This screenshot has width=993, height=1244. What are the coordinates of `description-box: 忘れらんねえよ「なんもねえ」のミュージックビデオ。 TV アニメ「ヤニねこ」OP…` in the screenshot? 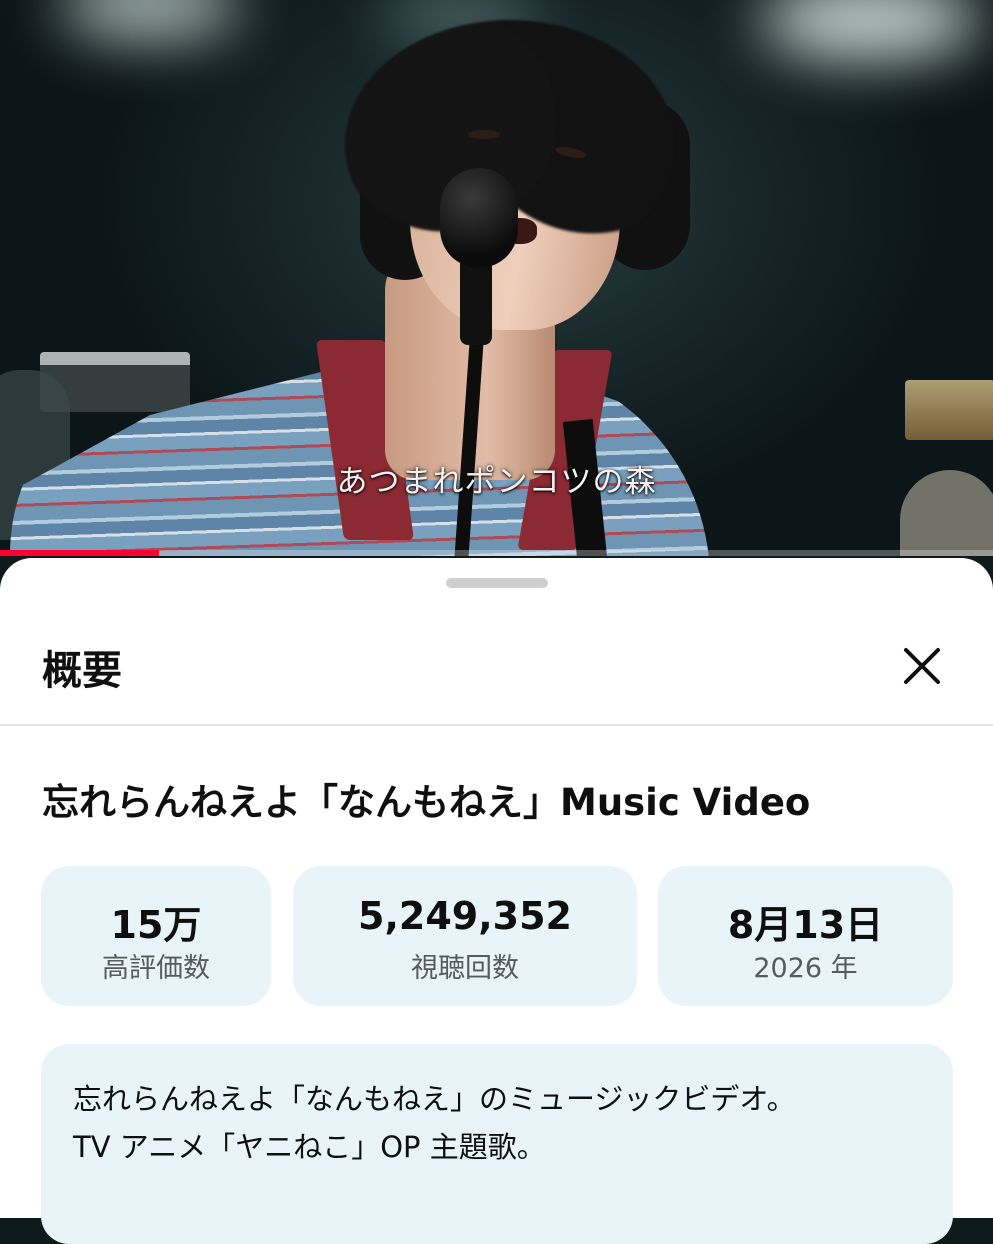 It's located at (497, 1144).